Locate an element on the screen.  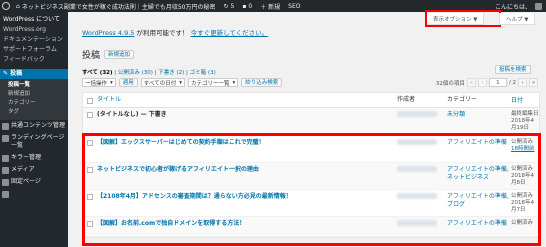
sidebar-menu: 共通コンテンツ管理 ランディングページ一覧 キラー管理 メディア 固定ページ is located at coordinates (34, 160).